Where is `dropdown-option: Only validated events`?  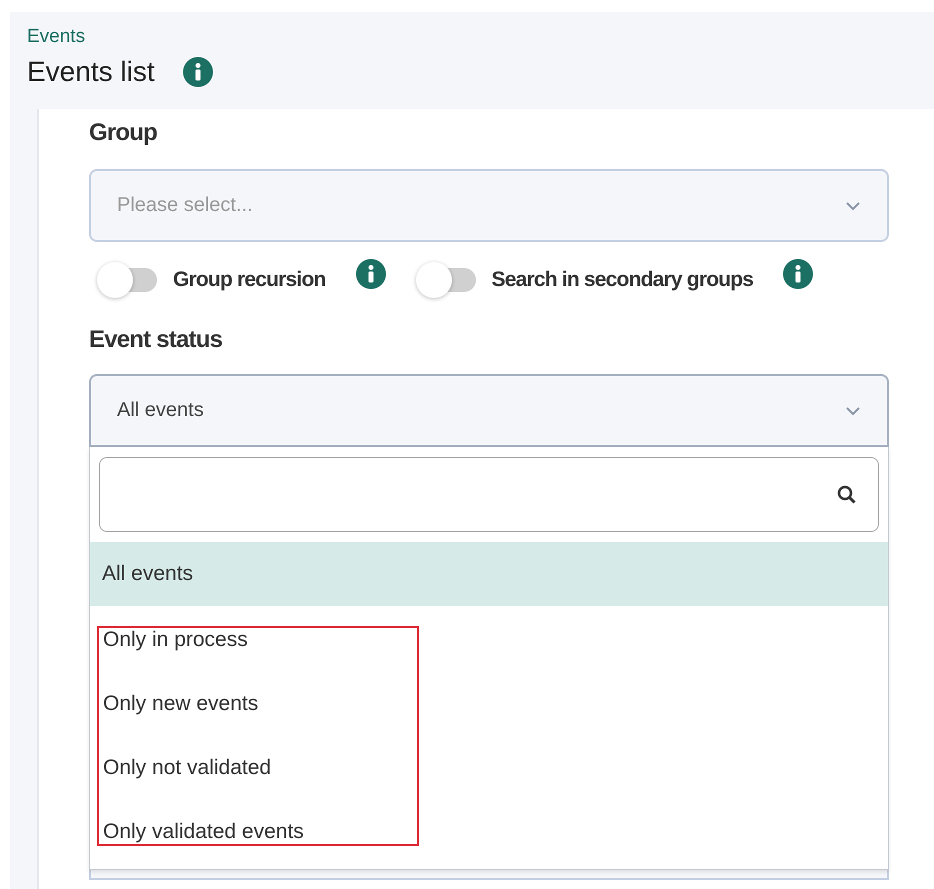
dropdown-option: Only validated events is located at coordinates (258, 832).